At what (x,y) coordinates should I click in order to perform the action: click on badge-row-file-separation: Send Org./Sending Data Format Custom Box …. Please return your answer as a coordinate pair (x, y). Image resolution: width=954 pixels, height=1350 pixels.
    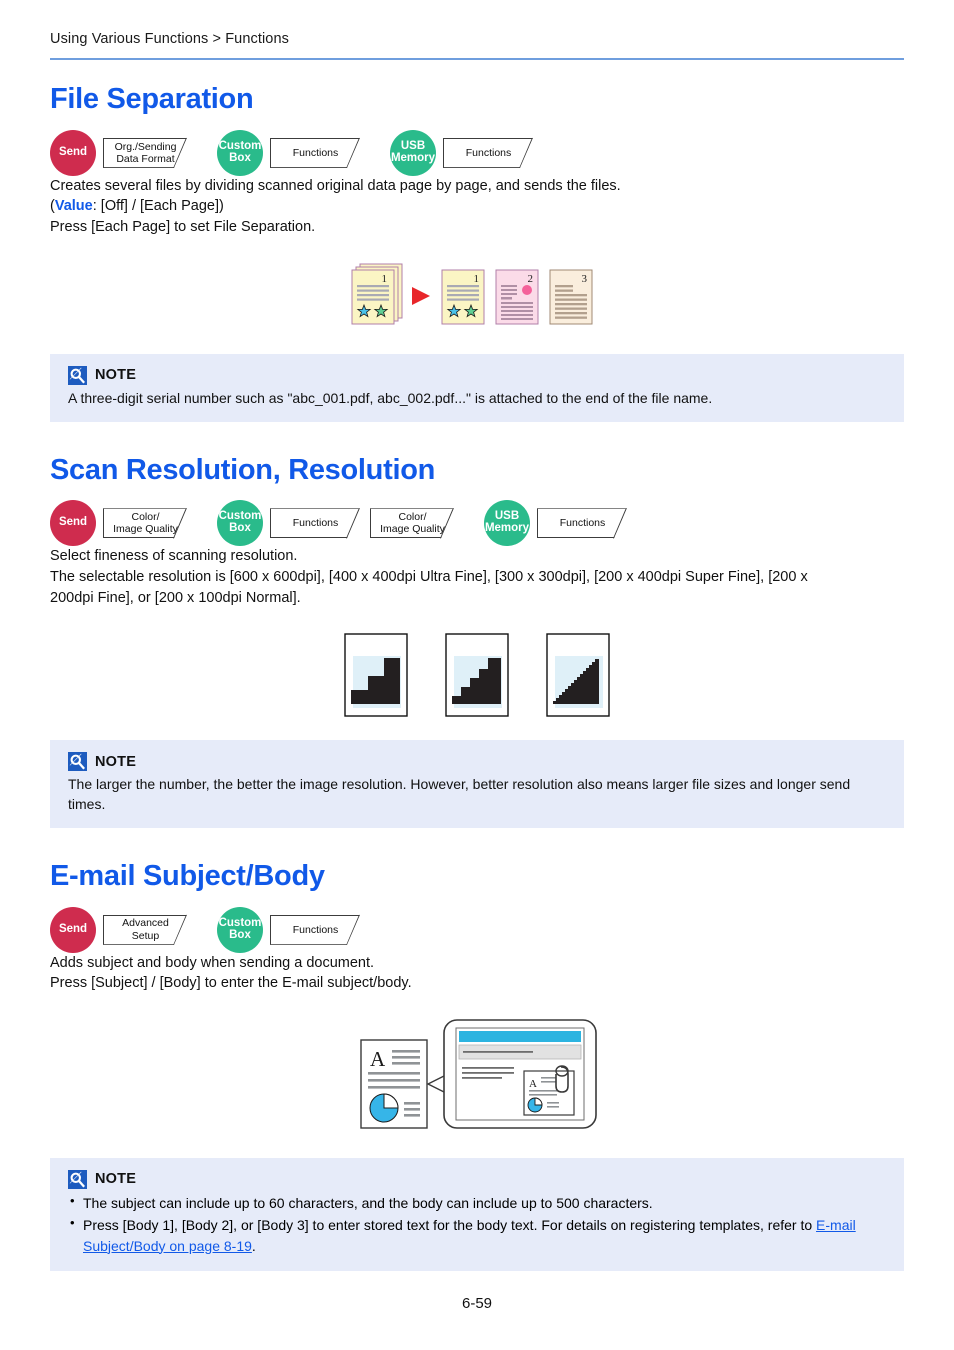
    Looking at the image, I should click on (477, 152).